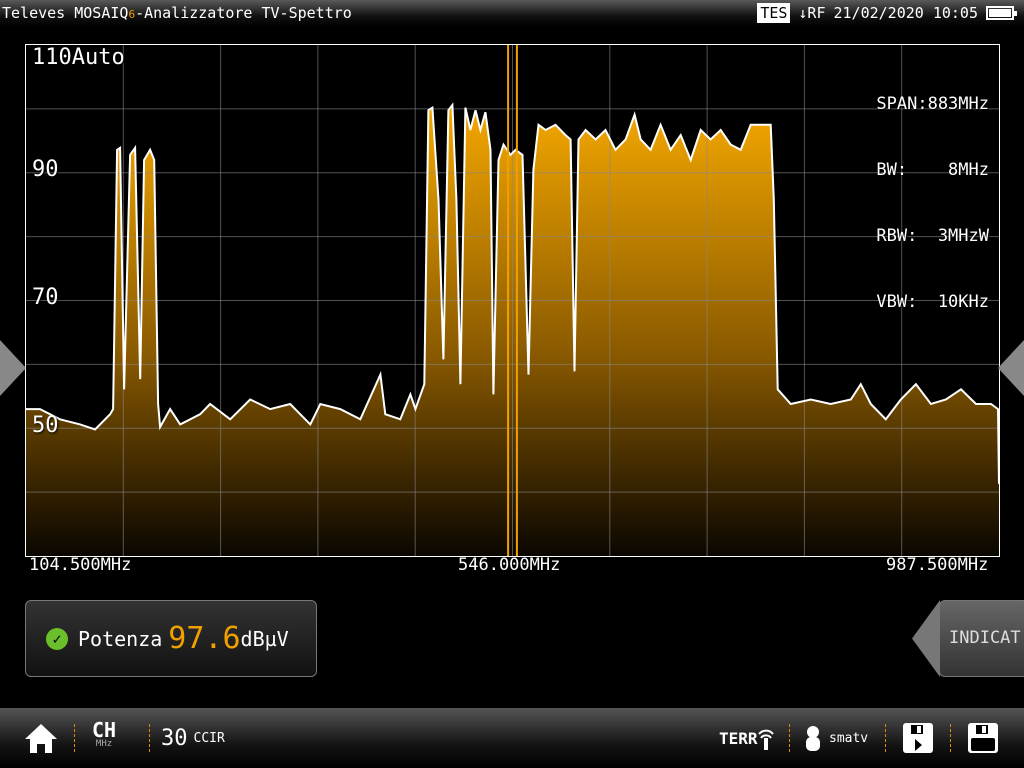 This screenshot has height=768, width=1024. What do you see at coordinates (1011, 368) in the screenshot?
I see `right-panel-tab` at bounding box center [1011, 368].